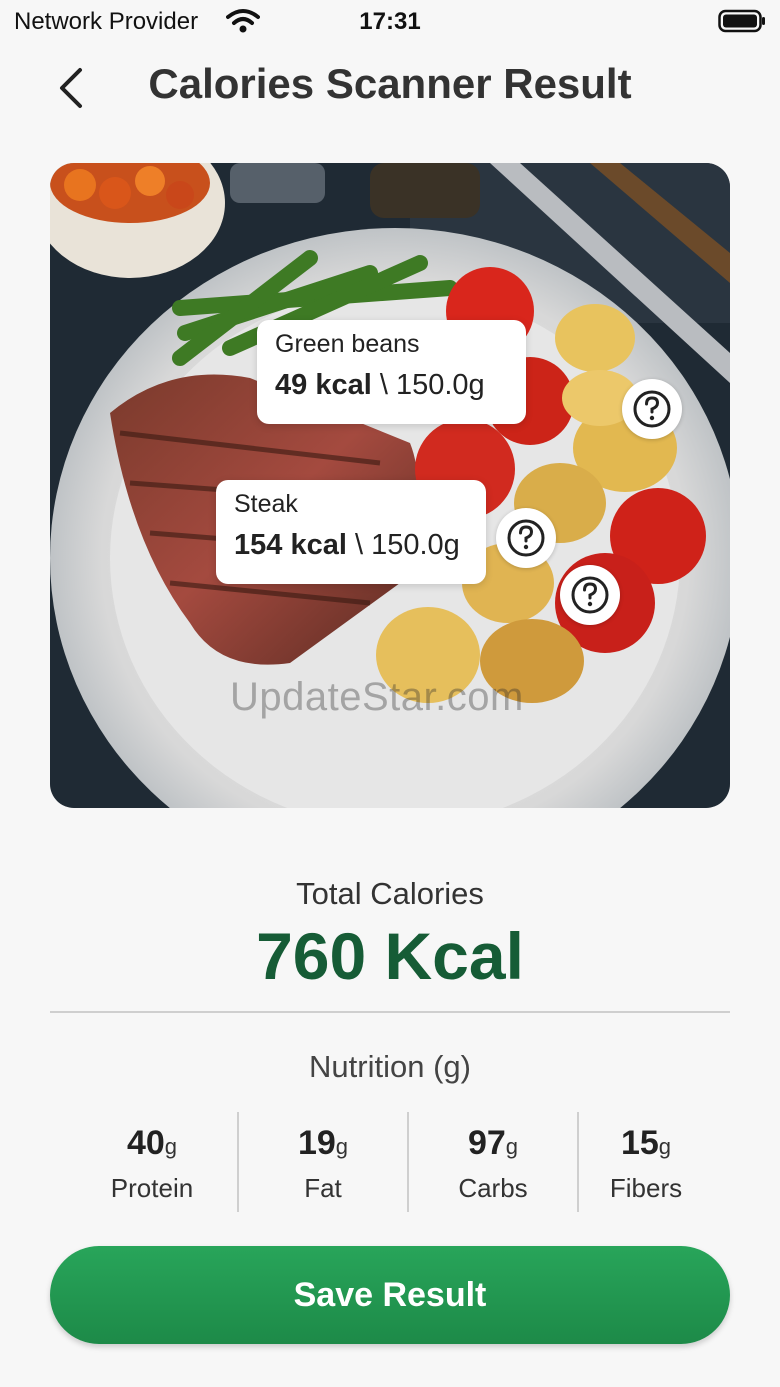 Image resolution: width=780 pixels, height=1387 pixels. Describe the element at coordinates (152, 1188) in the screenshot. I see `nutrient-label: Protein` at that location.